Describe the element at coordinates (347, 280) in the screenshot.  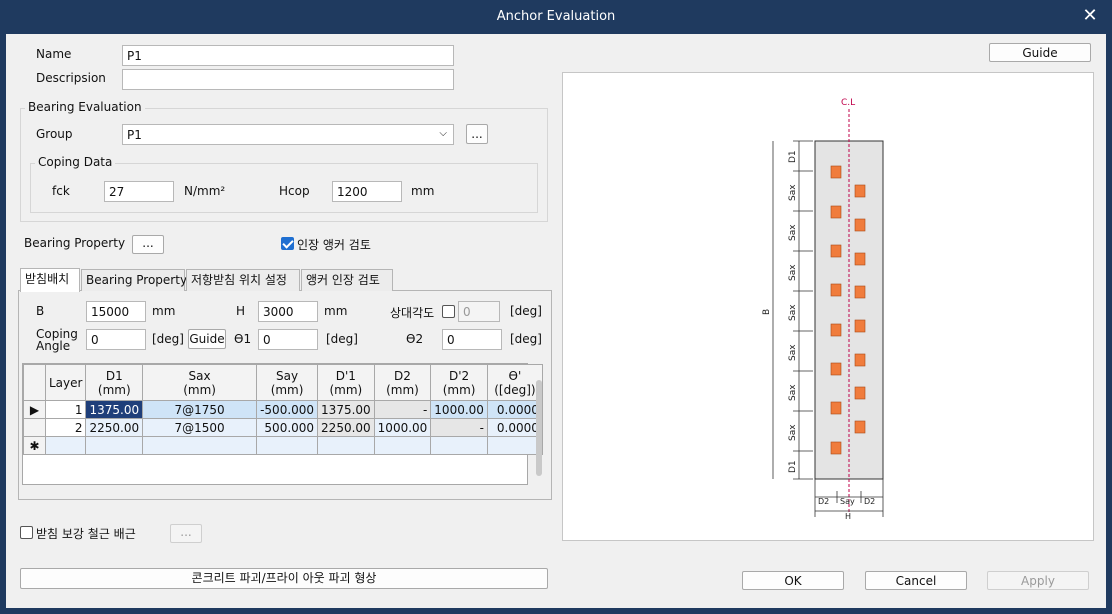
I see `tab-anchor-tension: 앵커 인장 검토` at that location.